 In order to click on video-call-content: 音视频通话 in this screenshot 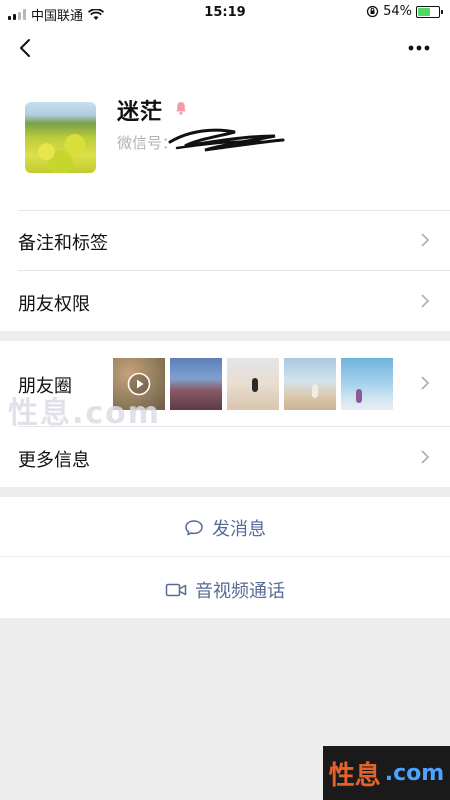, I will do `click(225, 590)`.